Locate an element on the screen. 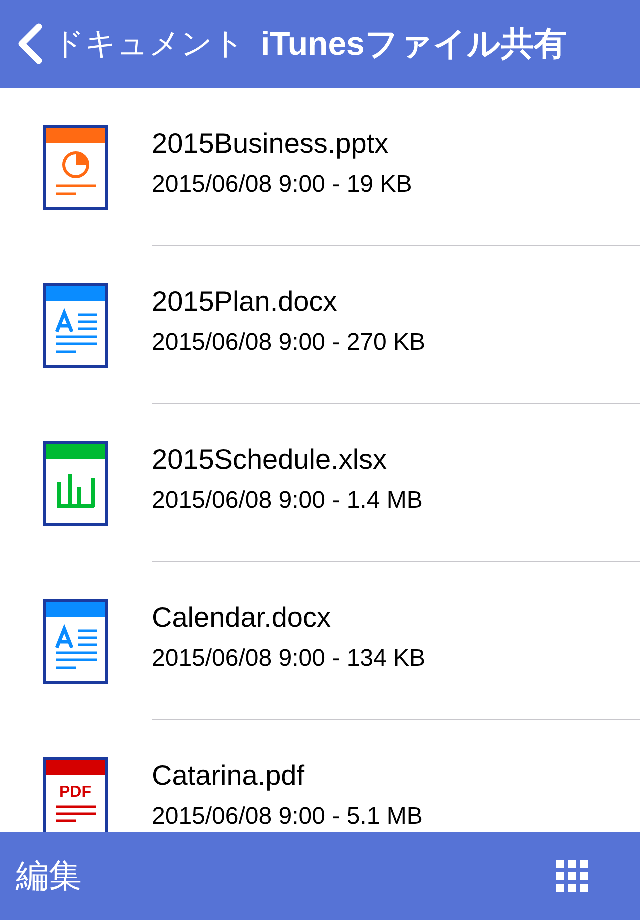 The width and height of the screenshot is (640, 920). file-name: 2015Plan.docx is located at coordinates (245, 301).